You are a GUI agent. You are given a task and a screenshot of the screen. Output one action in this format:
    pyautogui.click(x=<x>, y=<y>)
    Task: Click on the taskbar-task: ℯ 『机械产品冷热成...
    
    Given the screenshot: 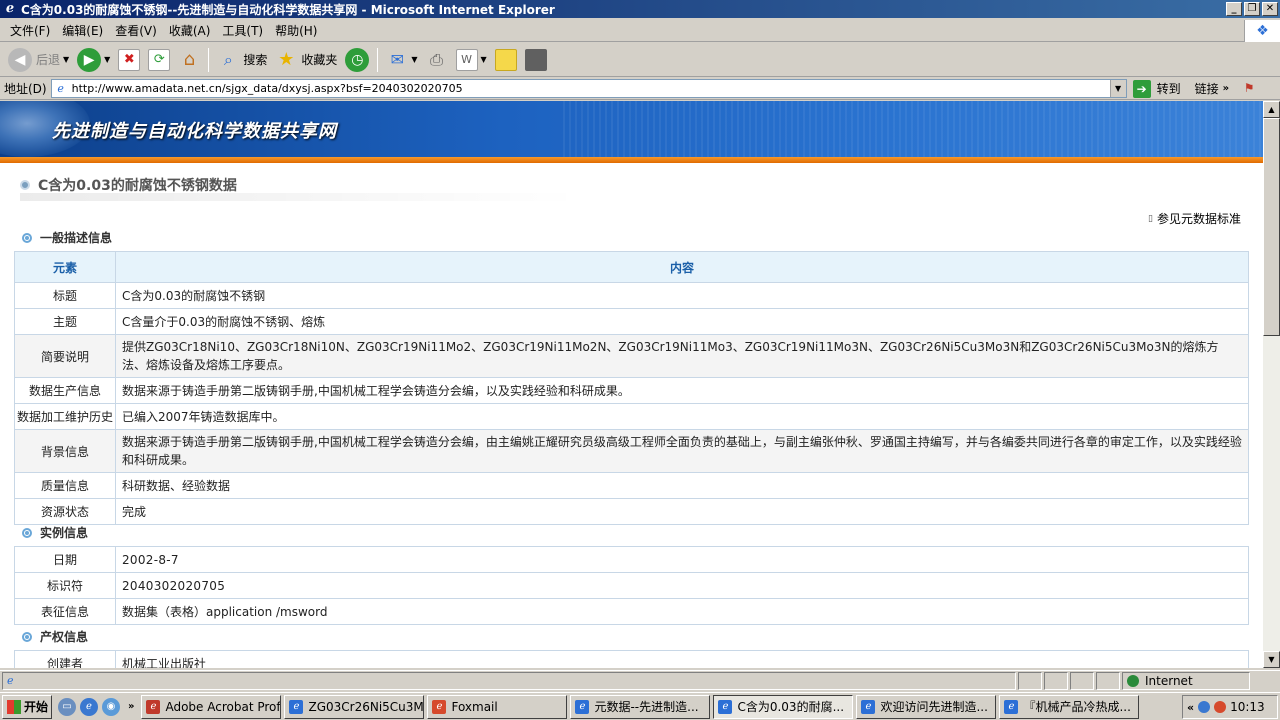 What is the action you would take?
    pyautogui.click(x=1069, y=706)
    